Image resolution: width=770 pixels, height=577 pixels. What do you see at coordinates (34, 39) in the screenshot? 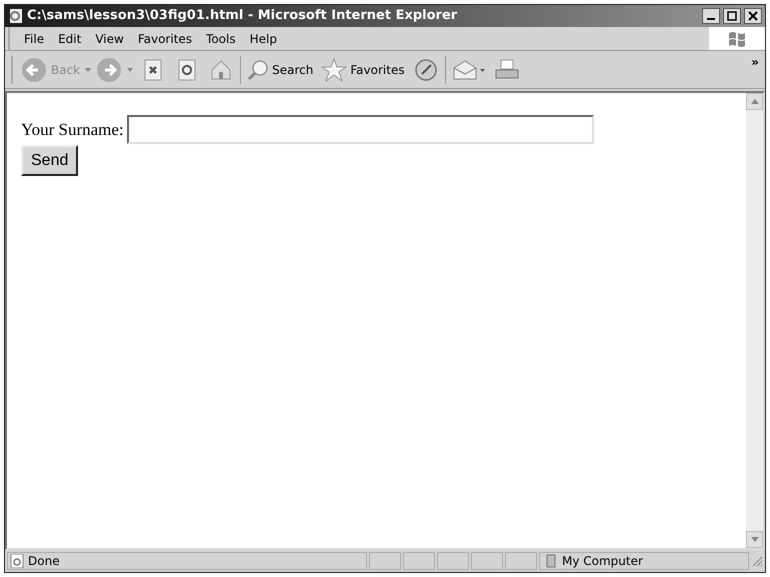
I see `menu-item: File` at bounding box center [34, 39].